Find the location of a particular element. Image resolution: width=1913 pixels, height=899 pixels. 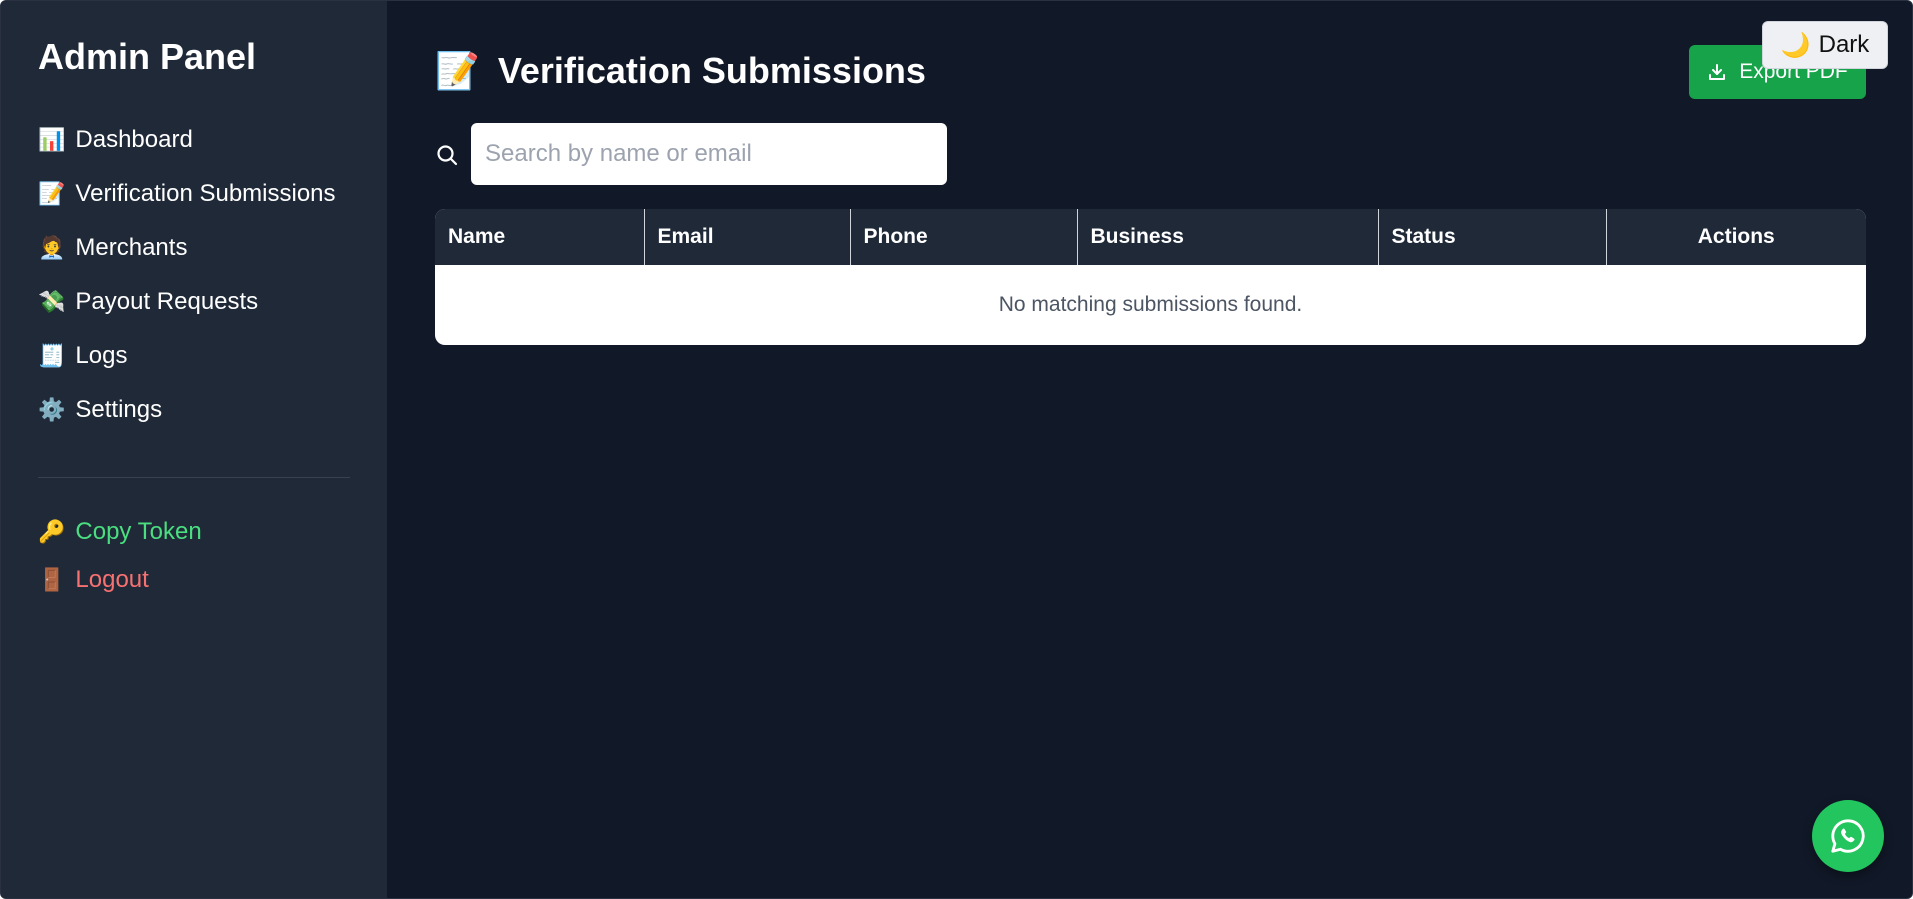

receipt-icon: 🧾 is located at coordinates (52, 355).